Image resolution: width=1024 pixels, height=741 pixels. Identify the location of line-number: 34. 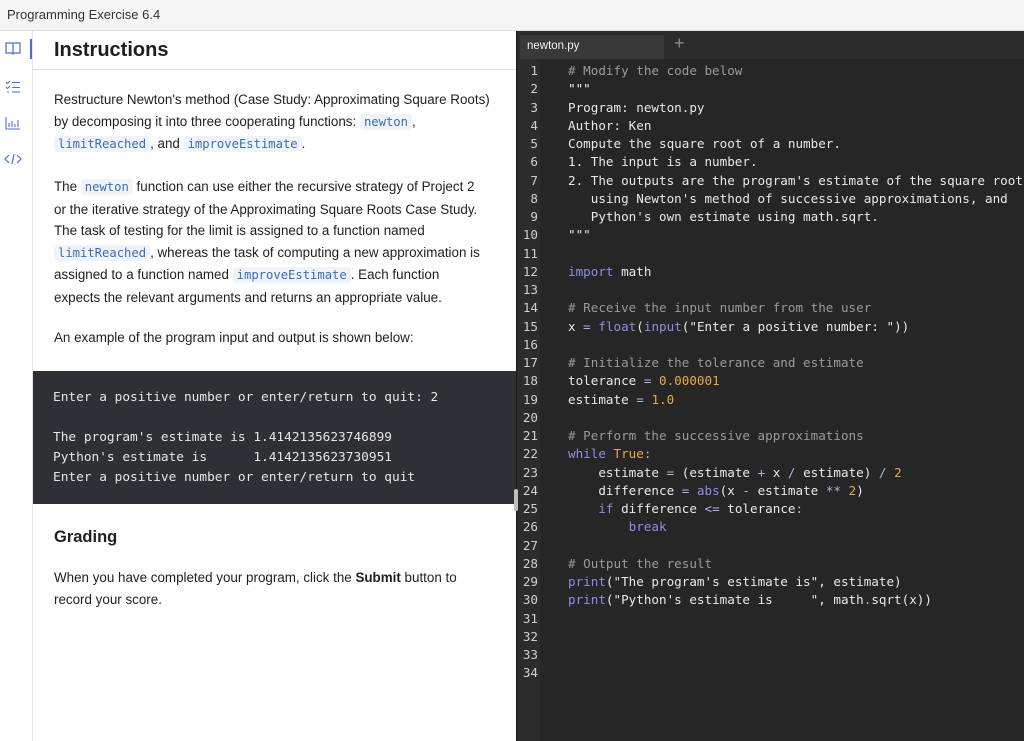
(530, 673).